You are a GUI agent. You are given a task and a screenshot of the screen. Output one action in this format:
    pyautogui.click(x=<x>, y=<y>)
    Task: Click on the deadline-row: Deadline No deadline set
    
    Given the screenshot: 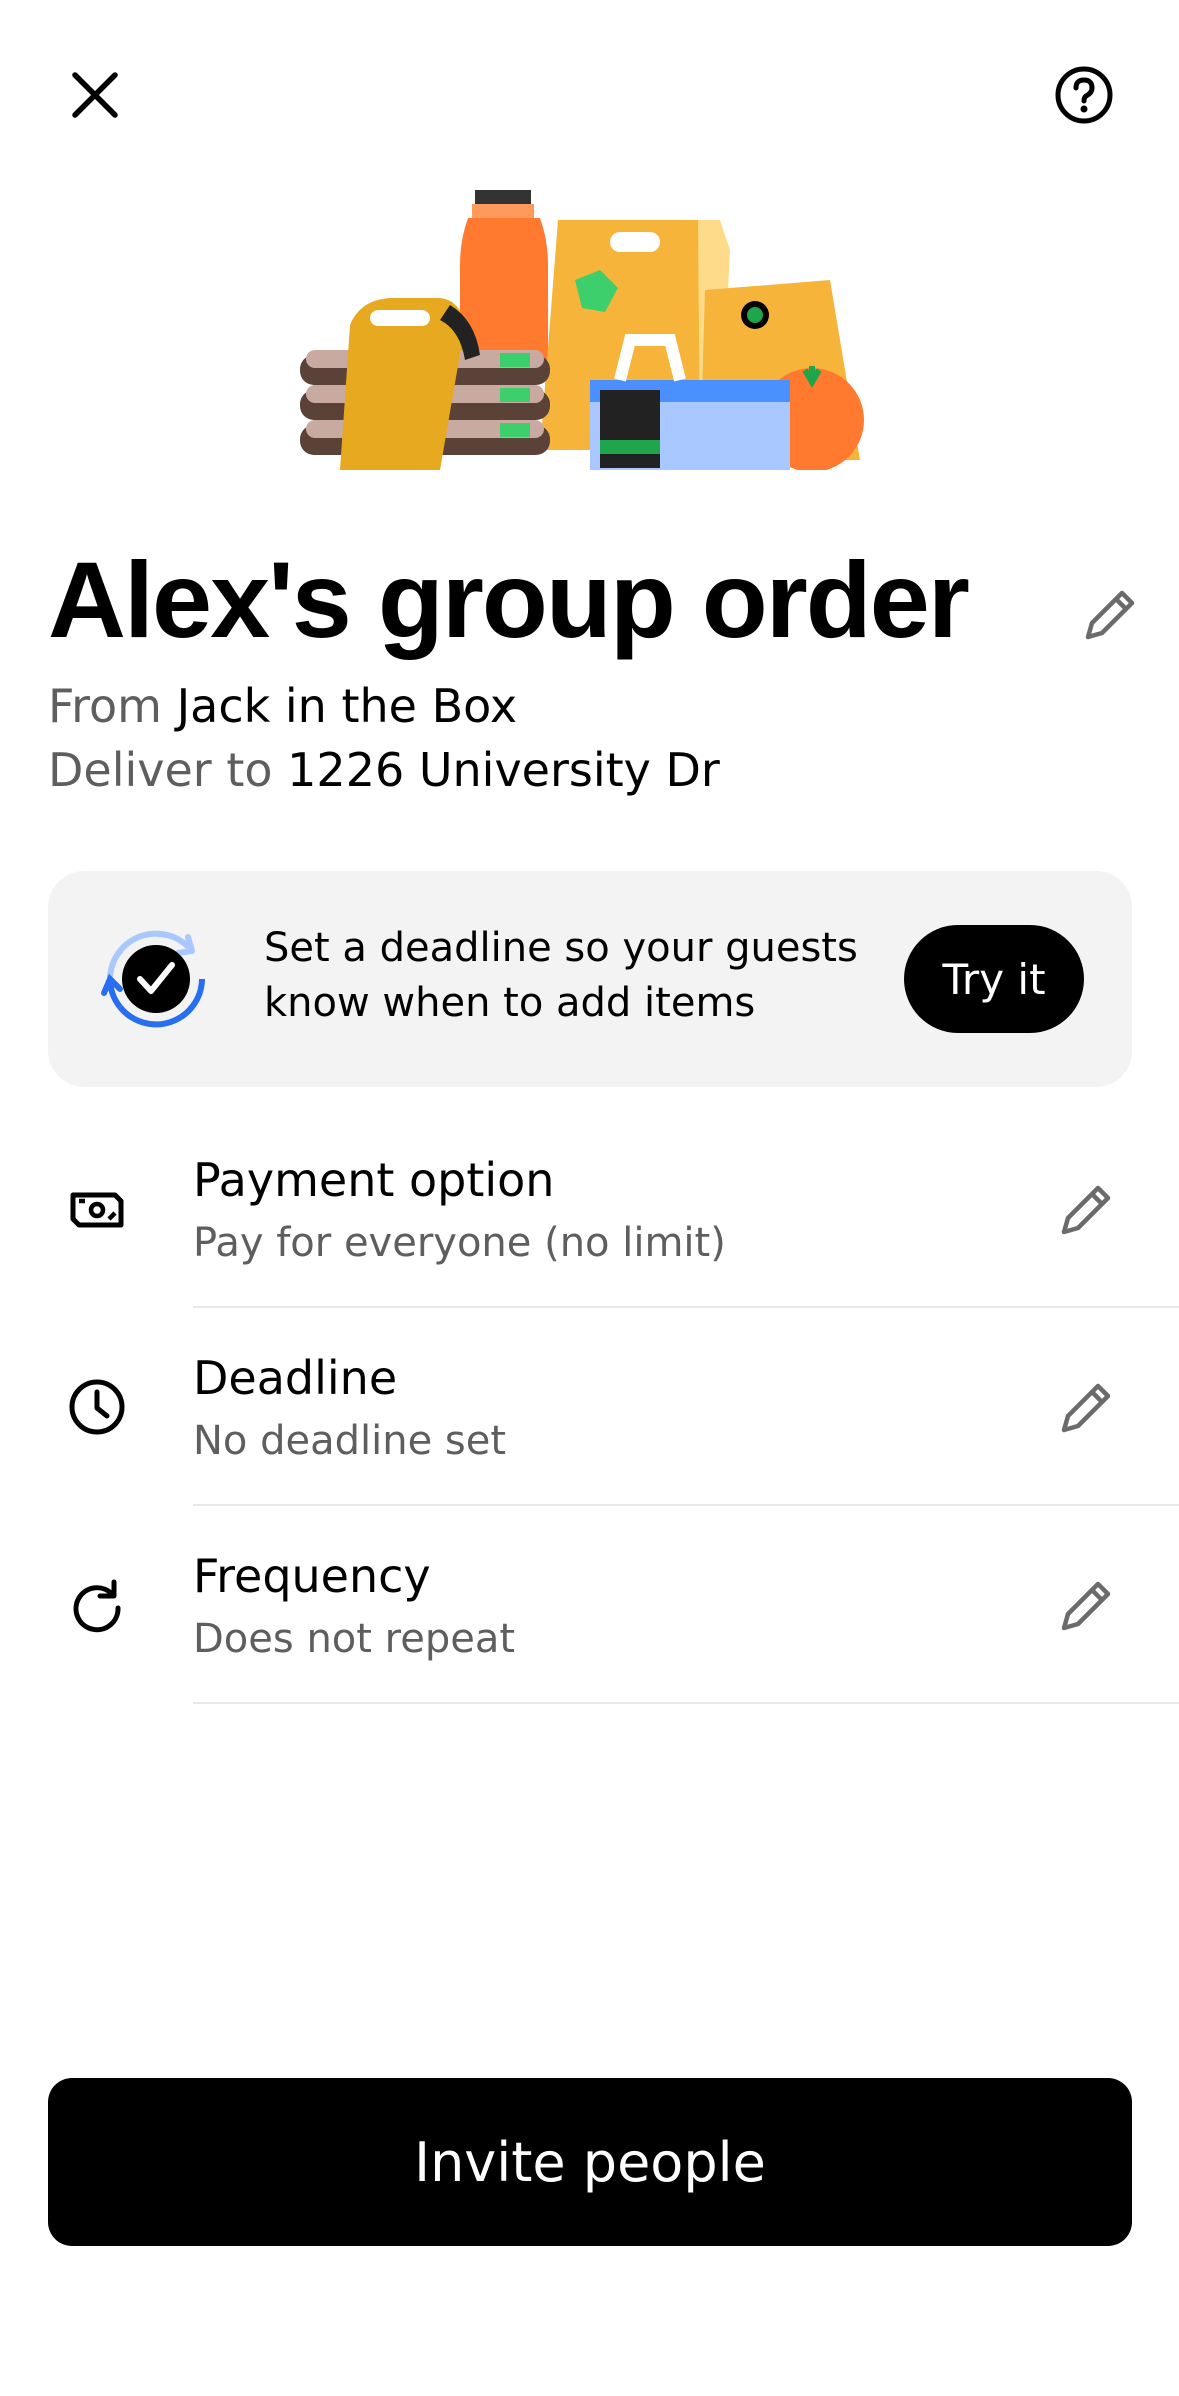 What is the action you would take?
    pyautogui.click(x=589, y=1407)
    